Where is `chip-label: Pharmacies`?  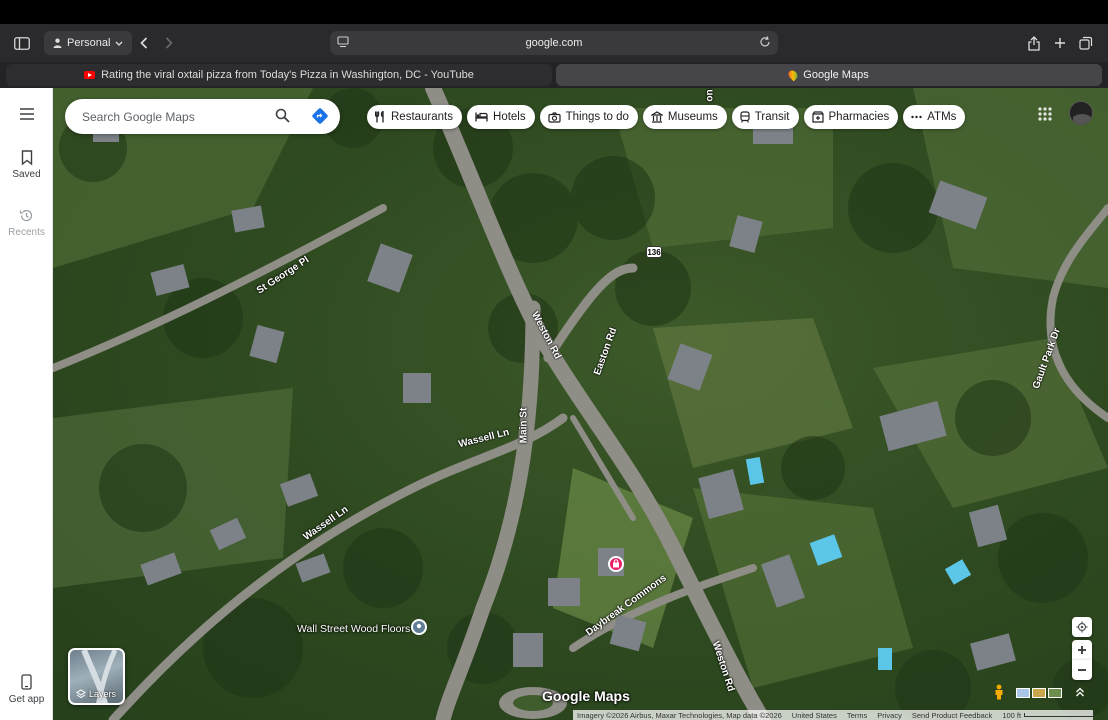
chip-label: Pharmacies is located at coordinates (859, 117).